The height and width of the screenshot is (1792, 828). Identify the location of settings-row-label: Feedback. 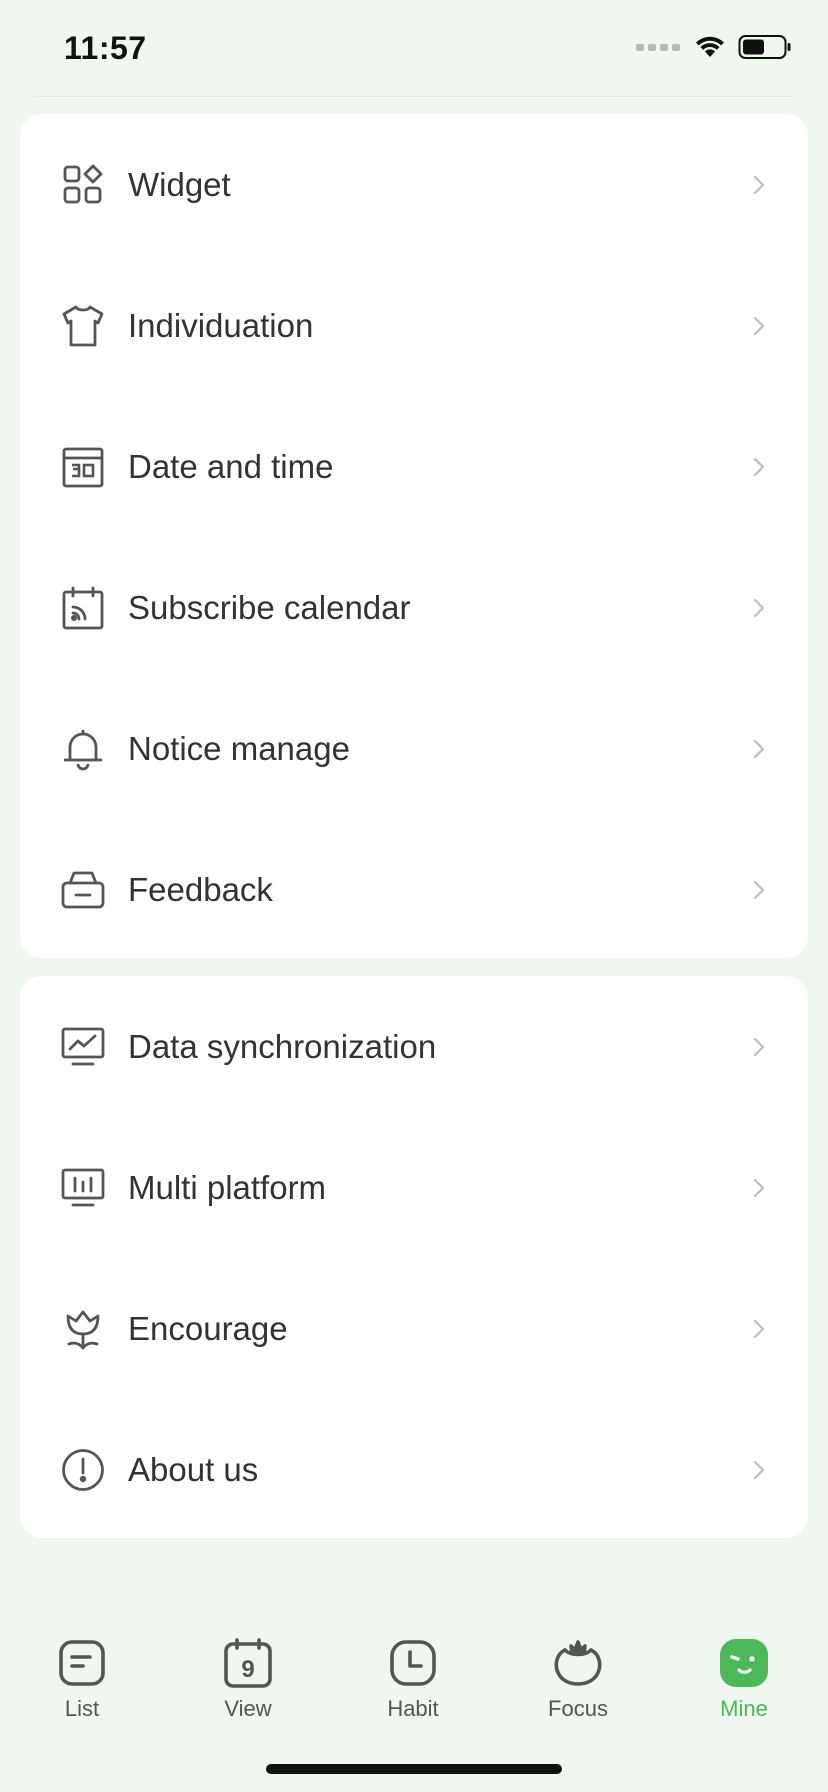
(200, 889).